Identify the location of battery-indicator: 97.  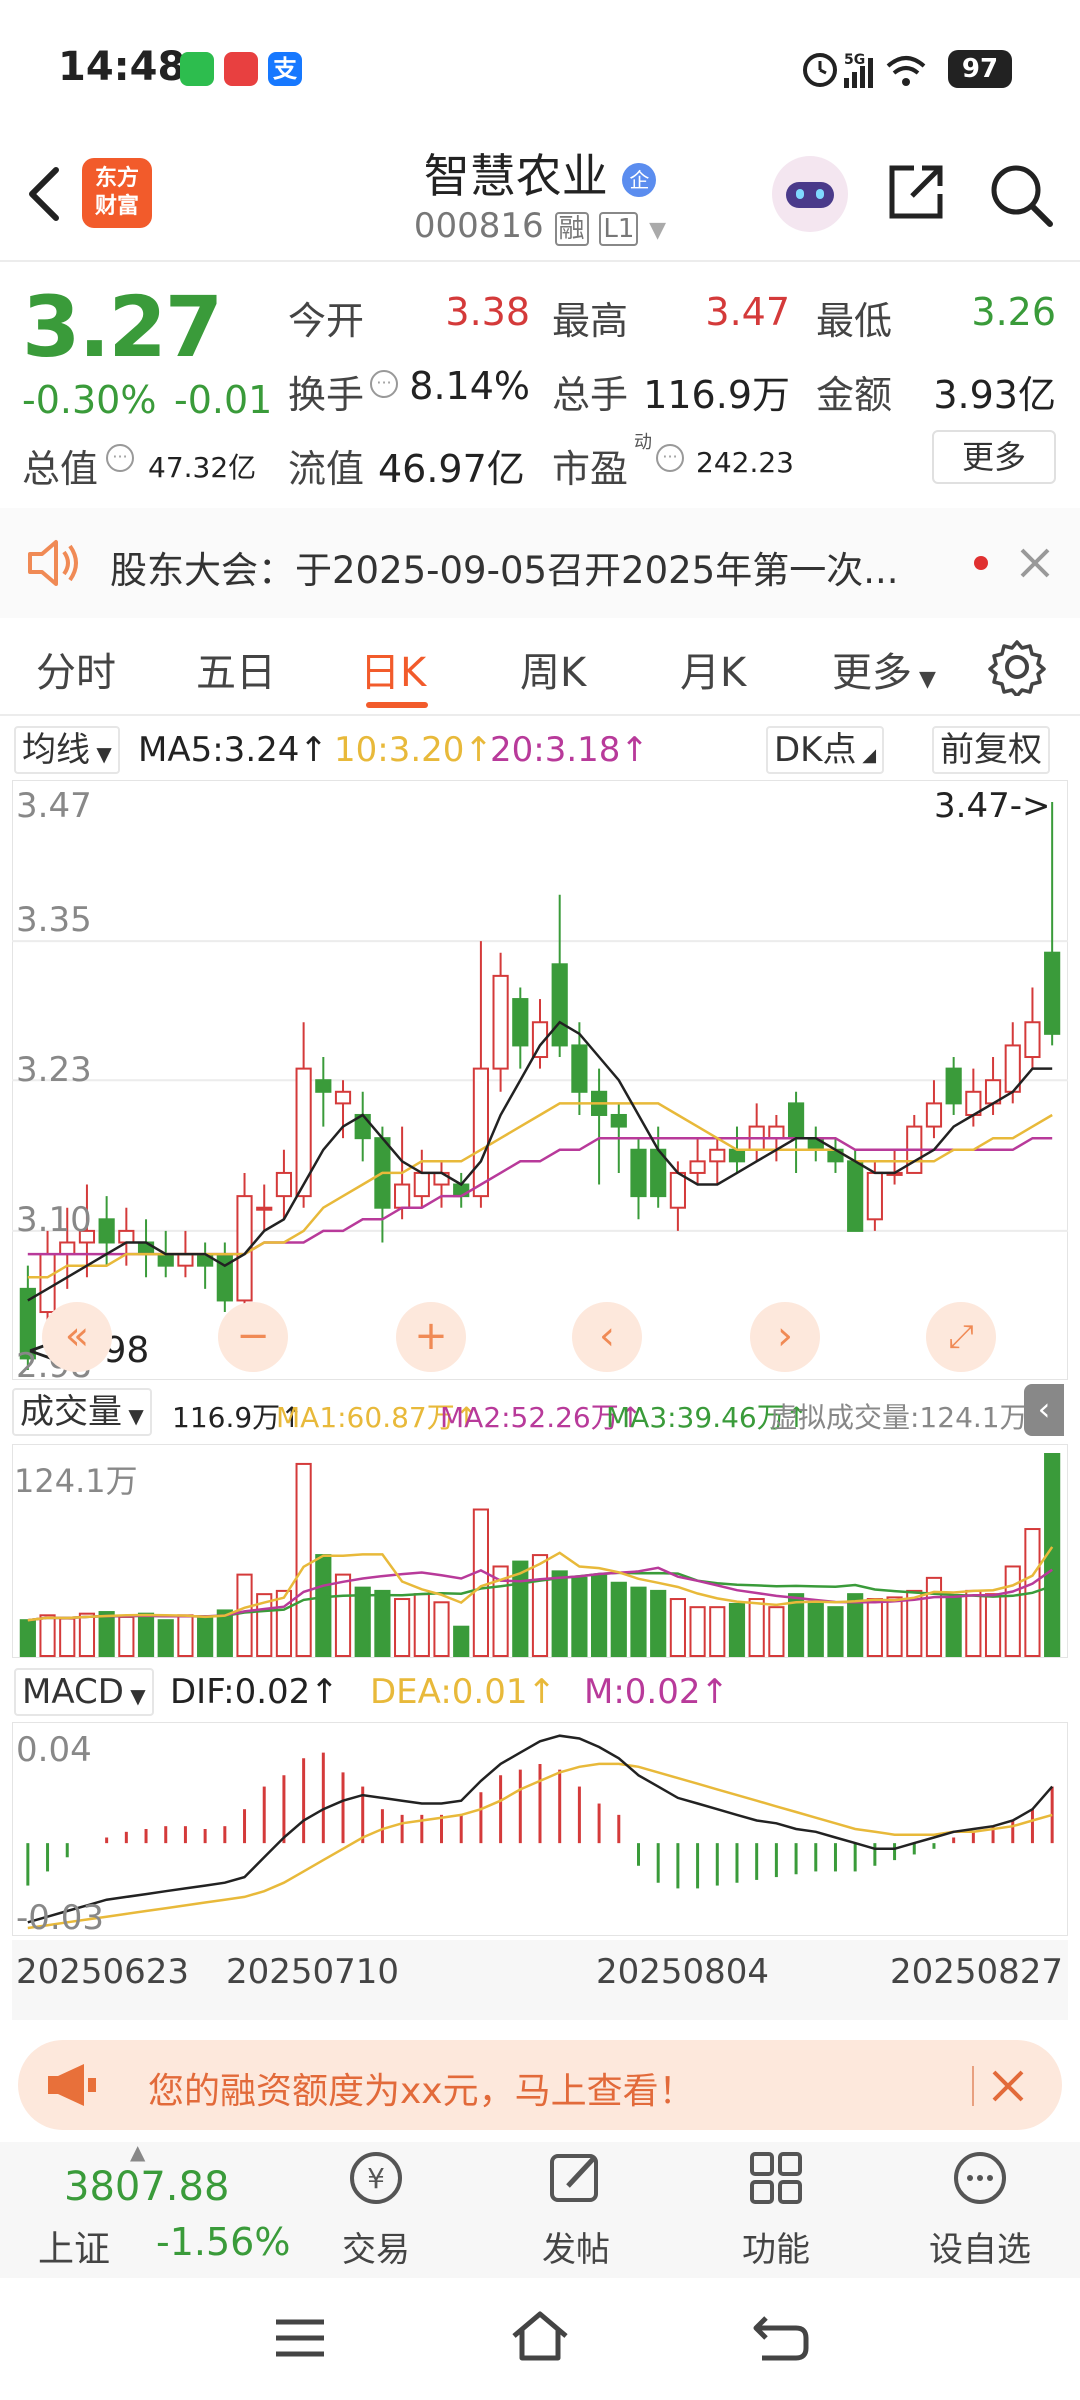
(980, 69).